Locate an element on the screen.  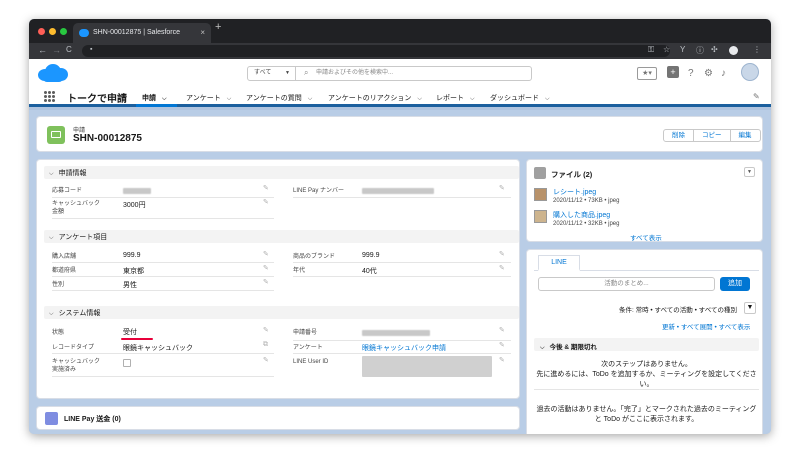
back-icon: ← is located at coordinates (42, 50).